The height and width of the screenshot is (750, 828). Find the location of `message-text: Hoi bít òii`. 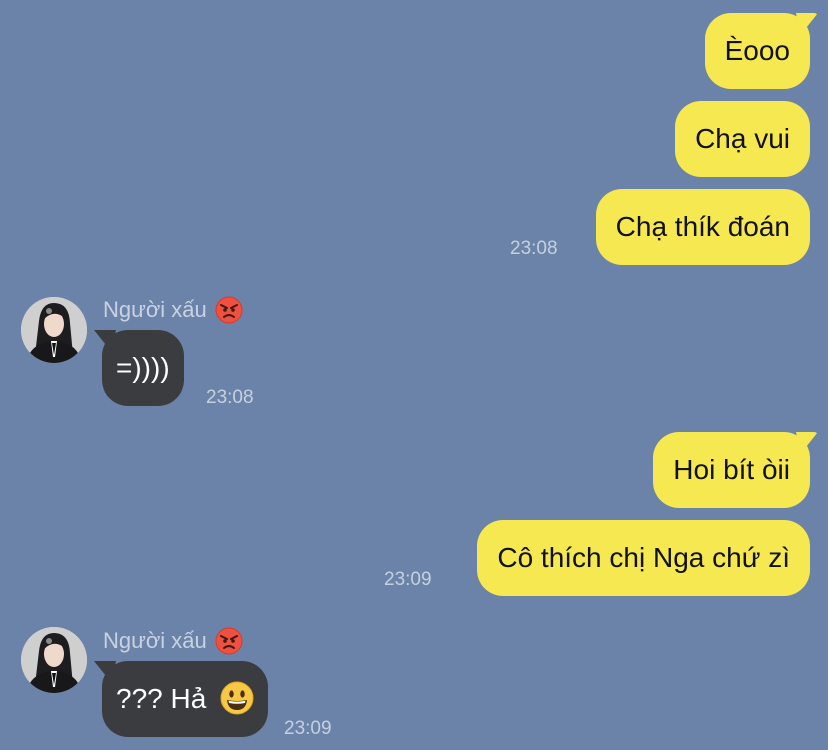

message-text: Hoi bít òii is located at coordinates (731, 469).